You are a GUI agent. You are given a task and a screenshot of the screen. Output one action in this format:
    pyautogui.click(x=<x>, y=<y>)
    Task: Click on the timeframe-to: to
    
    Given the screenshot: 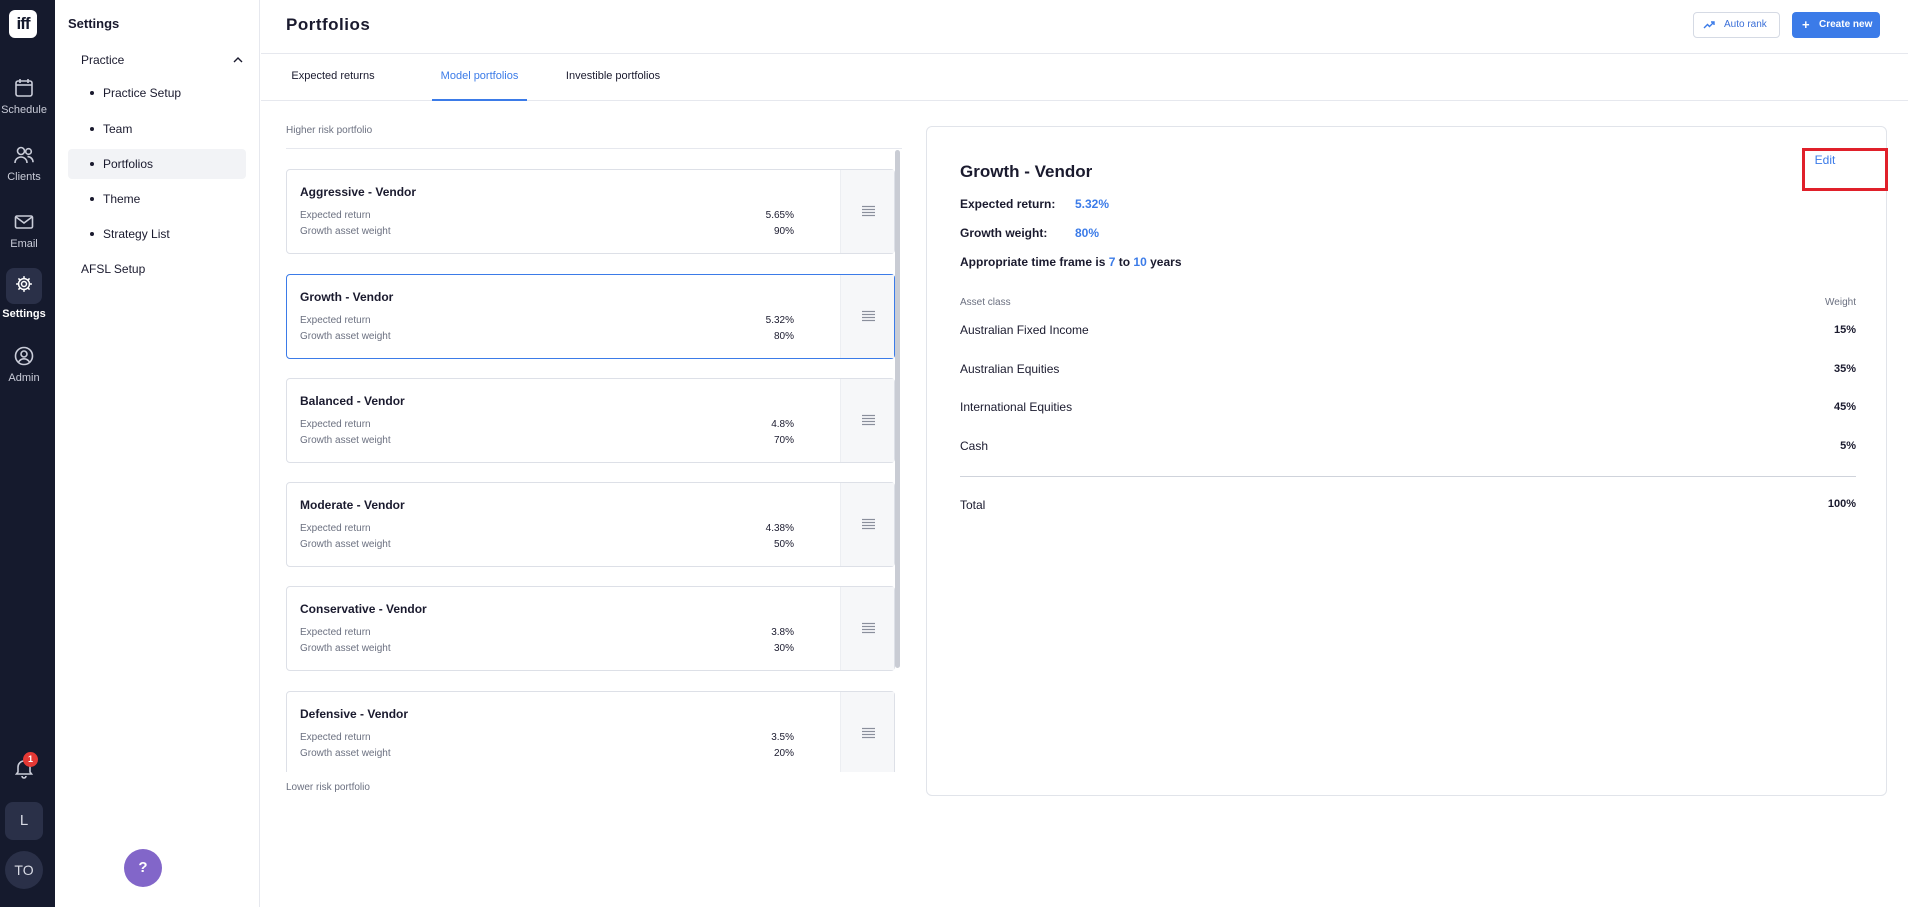 What is the action you would take?
    pyautogui.click(x=1124, y=262)
    